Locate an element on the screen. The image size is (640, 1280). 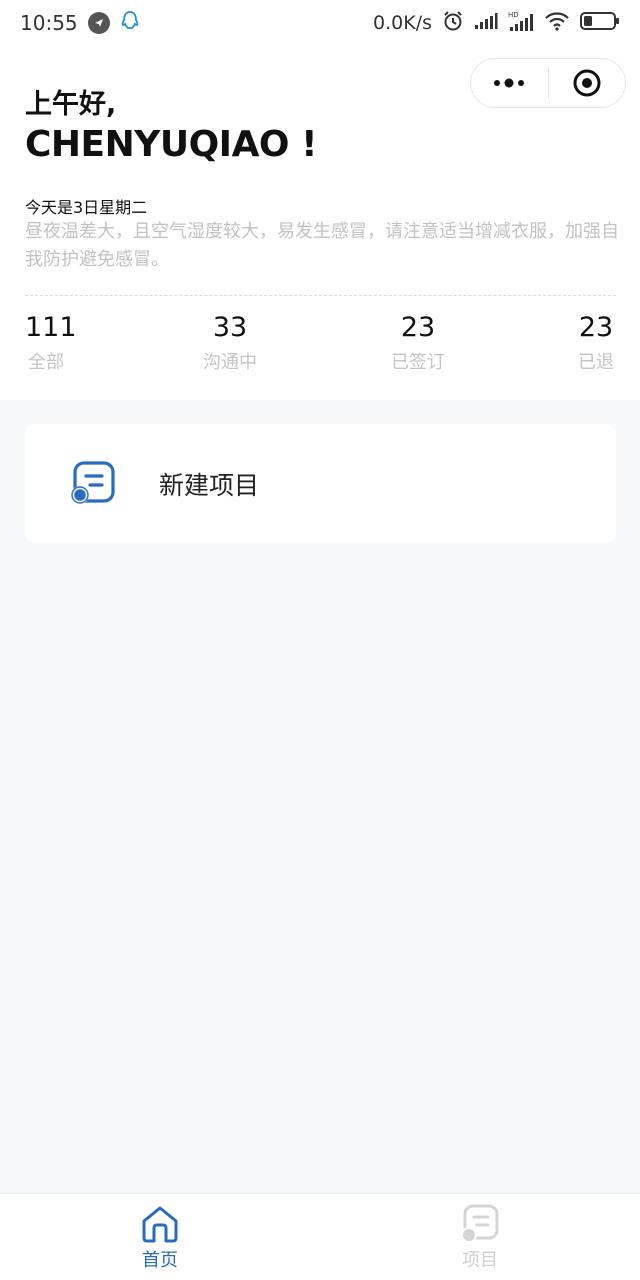
tab-project-label: 项目 is located at coordinates (480, 1260).